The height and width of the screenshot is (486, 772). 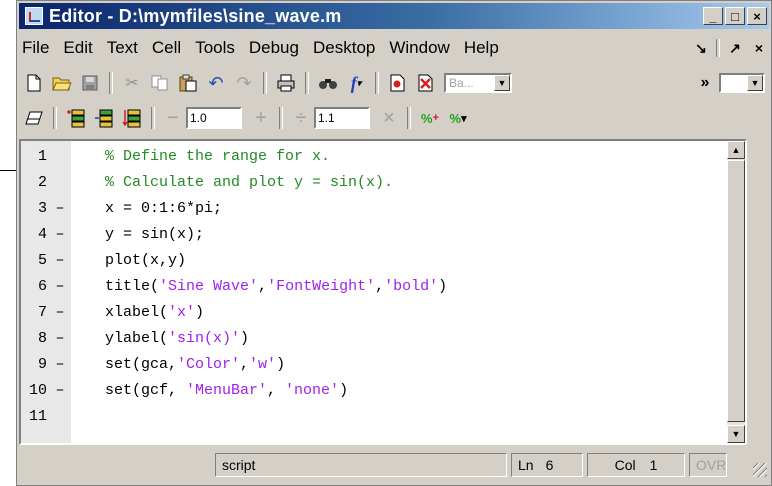 I want to click on divide-button: ÷, so click(x=301, y=118).